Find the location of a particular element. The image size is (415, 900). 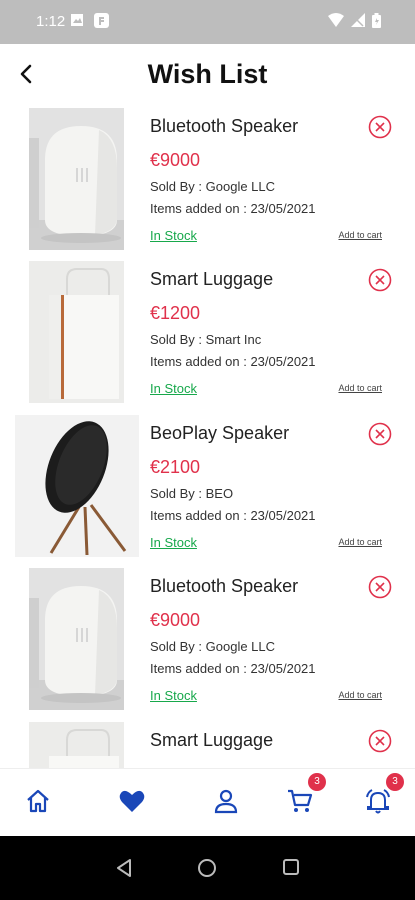

wishlist-item: Smart Luggage is located at coordinates (207, 743).